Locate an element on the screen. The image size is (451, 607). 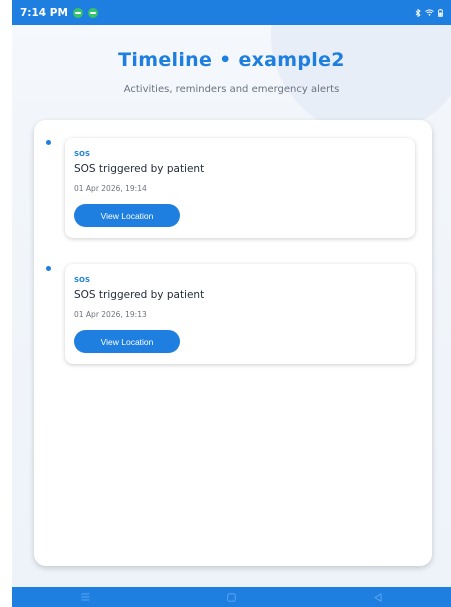
event-timestamp: 01 Apr 2026, 19:14 is located at coordinates (110, 188).